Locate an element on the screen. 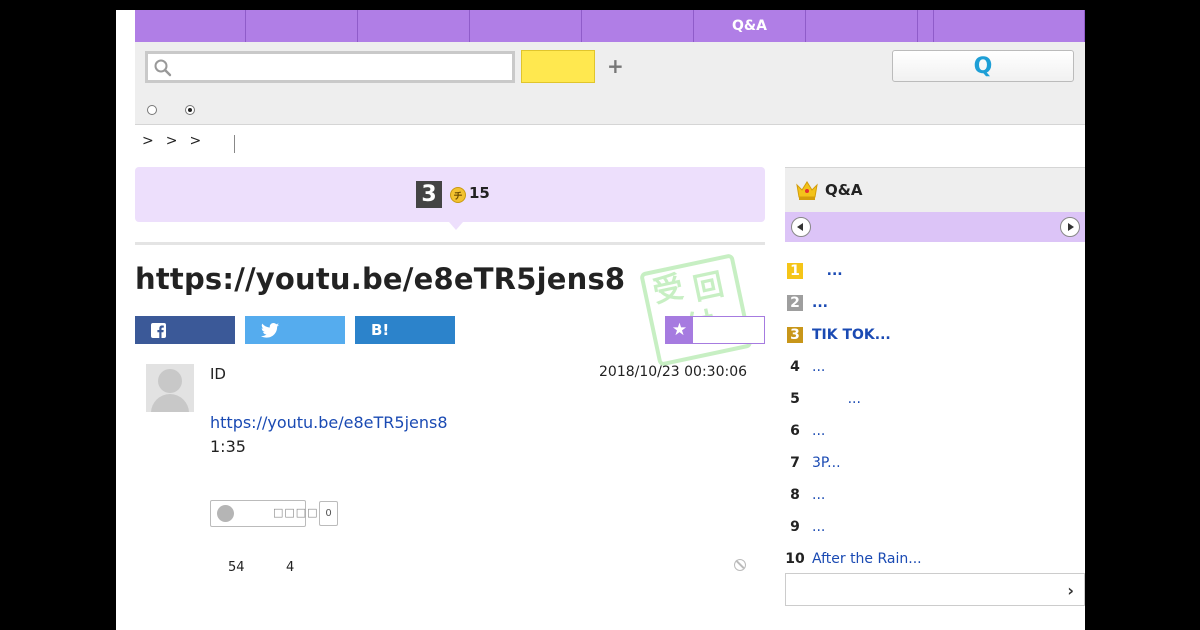 Image resolution: width=1200 pixels, height=630 pixels. rank-number: 7 is located at coordinates (795, 463).